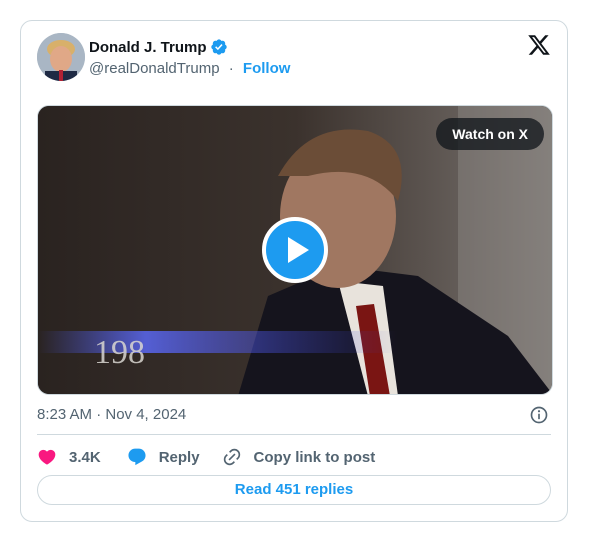 The image size is (590, 544). I want to click on info-icon, so click(539, 415).